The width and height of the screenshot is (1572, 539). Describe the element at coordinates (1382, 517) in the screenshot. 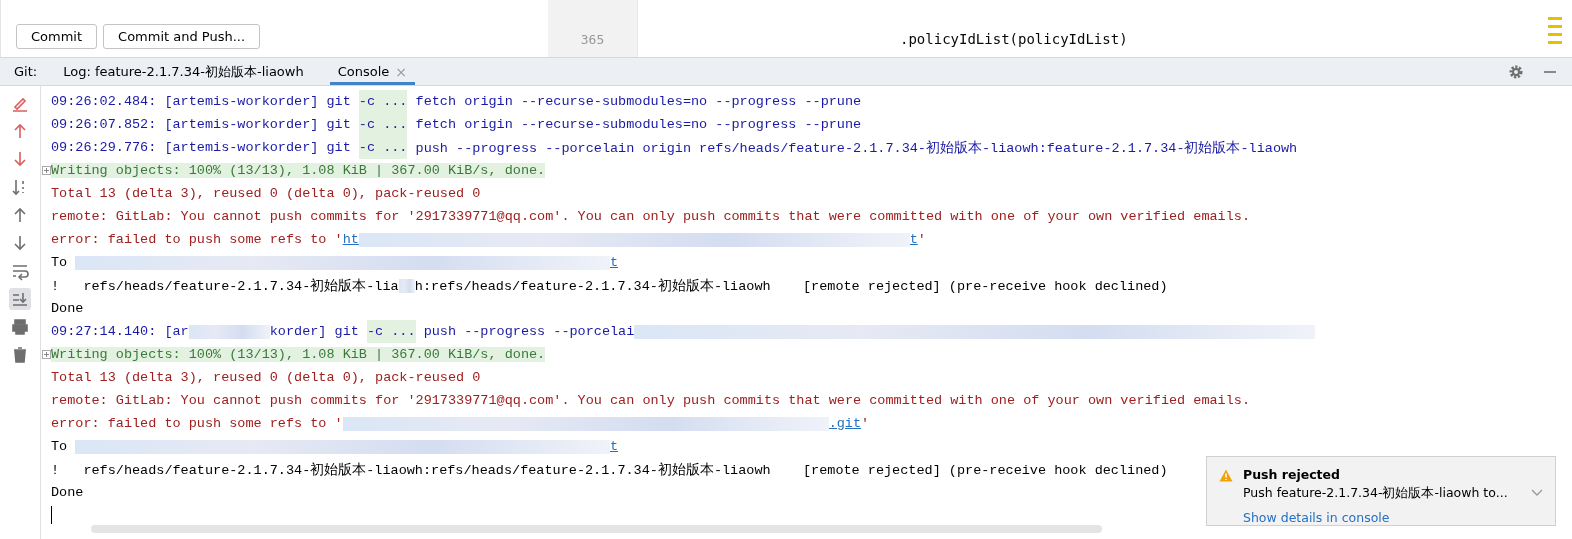

I see `show-details-link: Show details in console` at that location.